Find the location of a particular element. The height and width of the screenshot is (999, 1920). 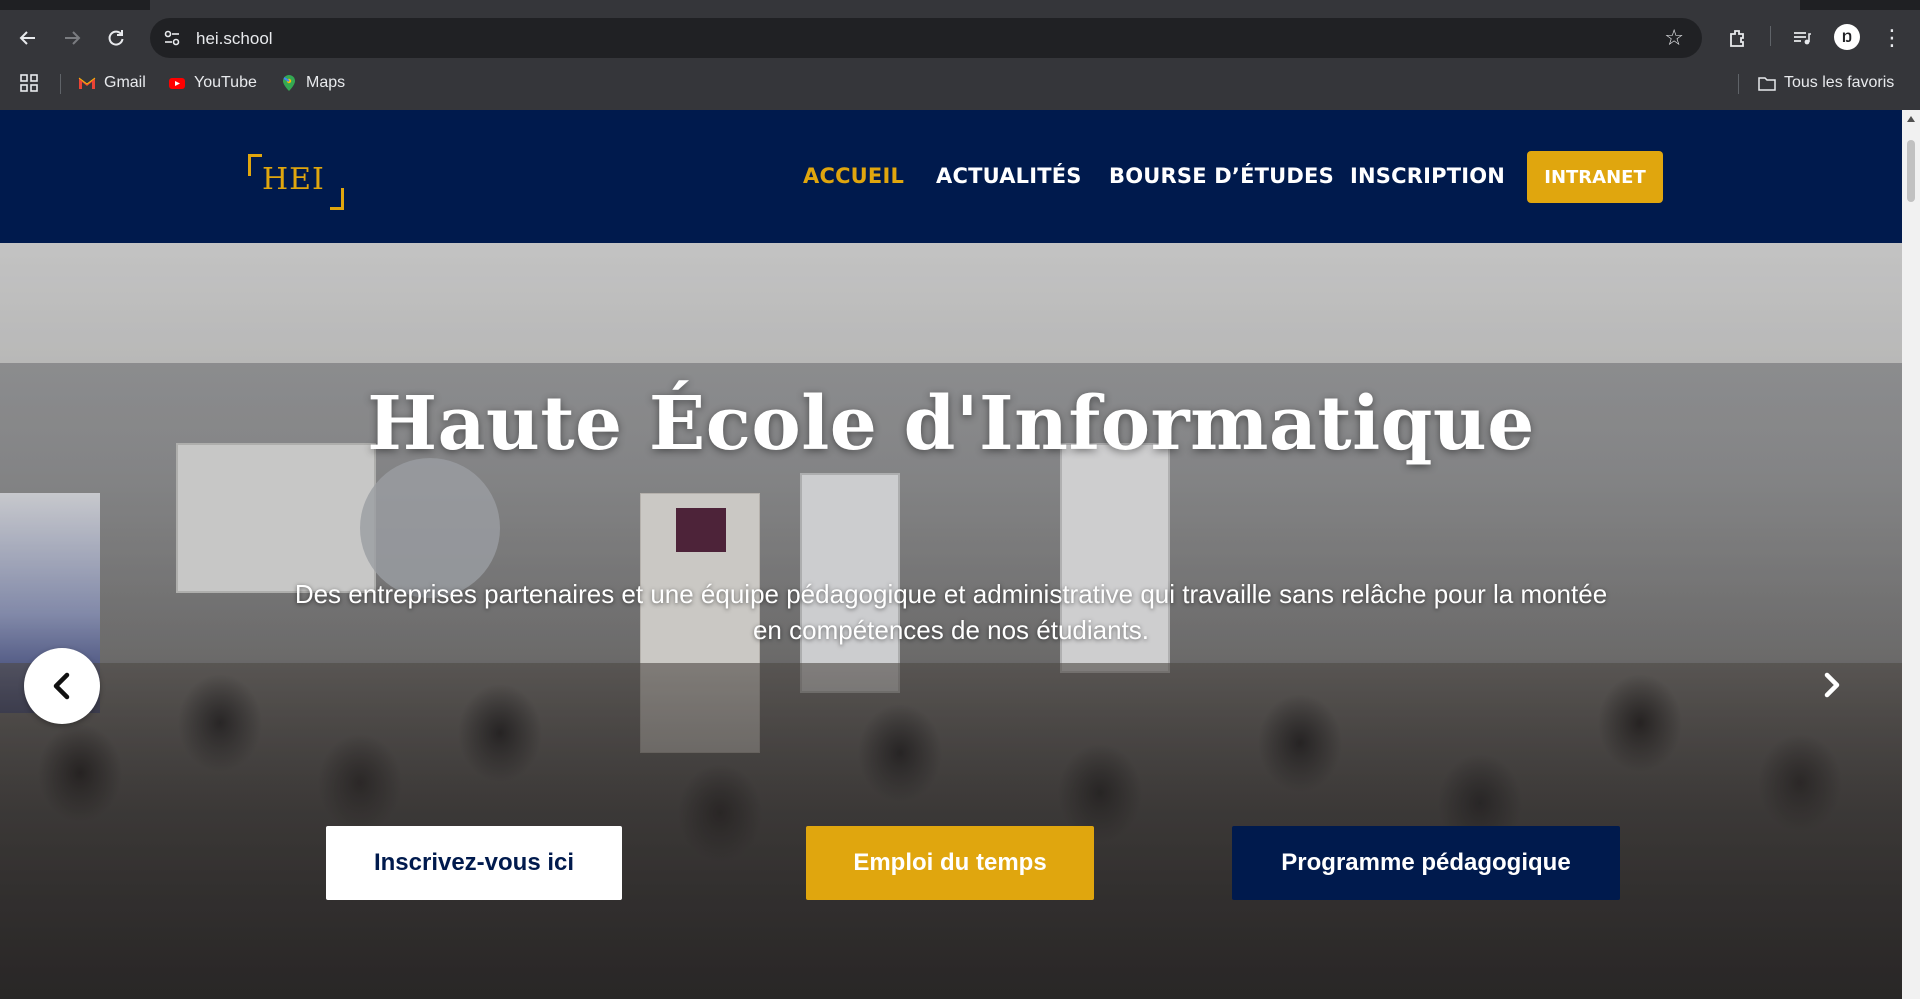

reload-icon is located at coordinates (116, 38).